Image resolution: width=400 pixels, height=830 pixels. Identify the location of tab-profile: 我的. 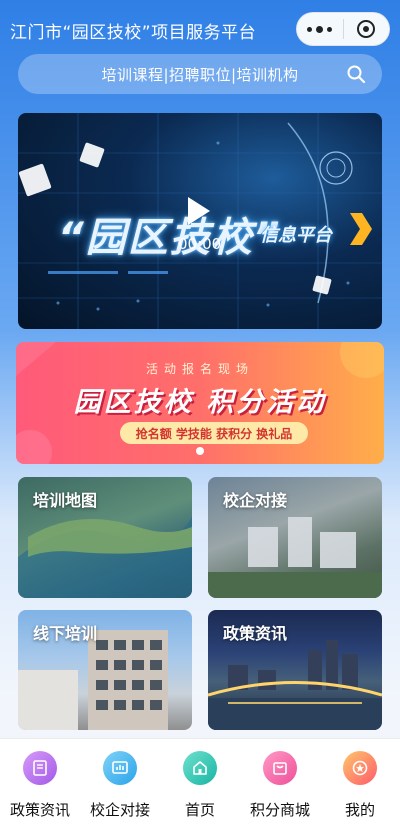
(360, 786).